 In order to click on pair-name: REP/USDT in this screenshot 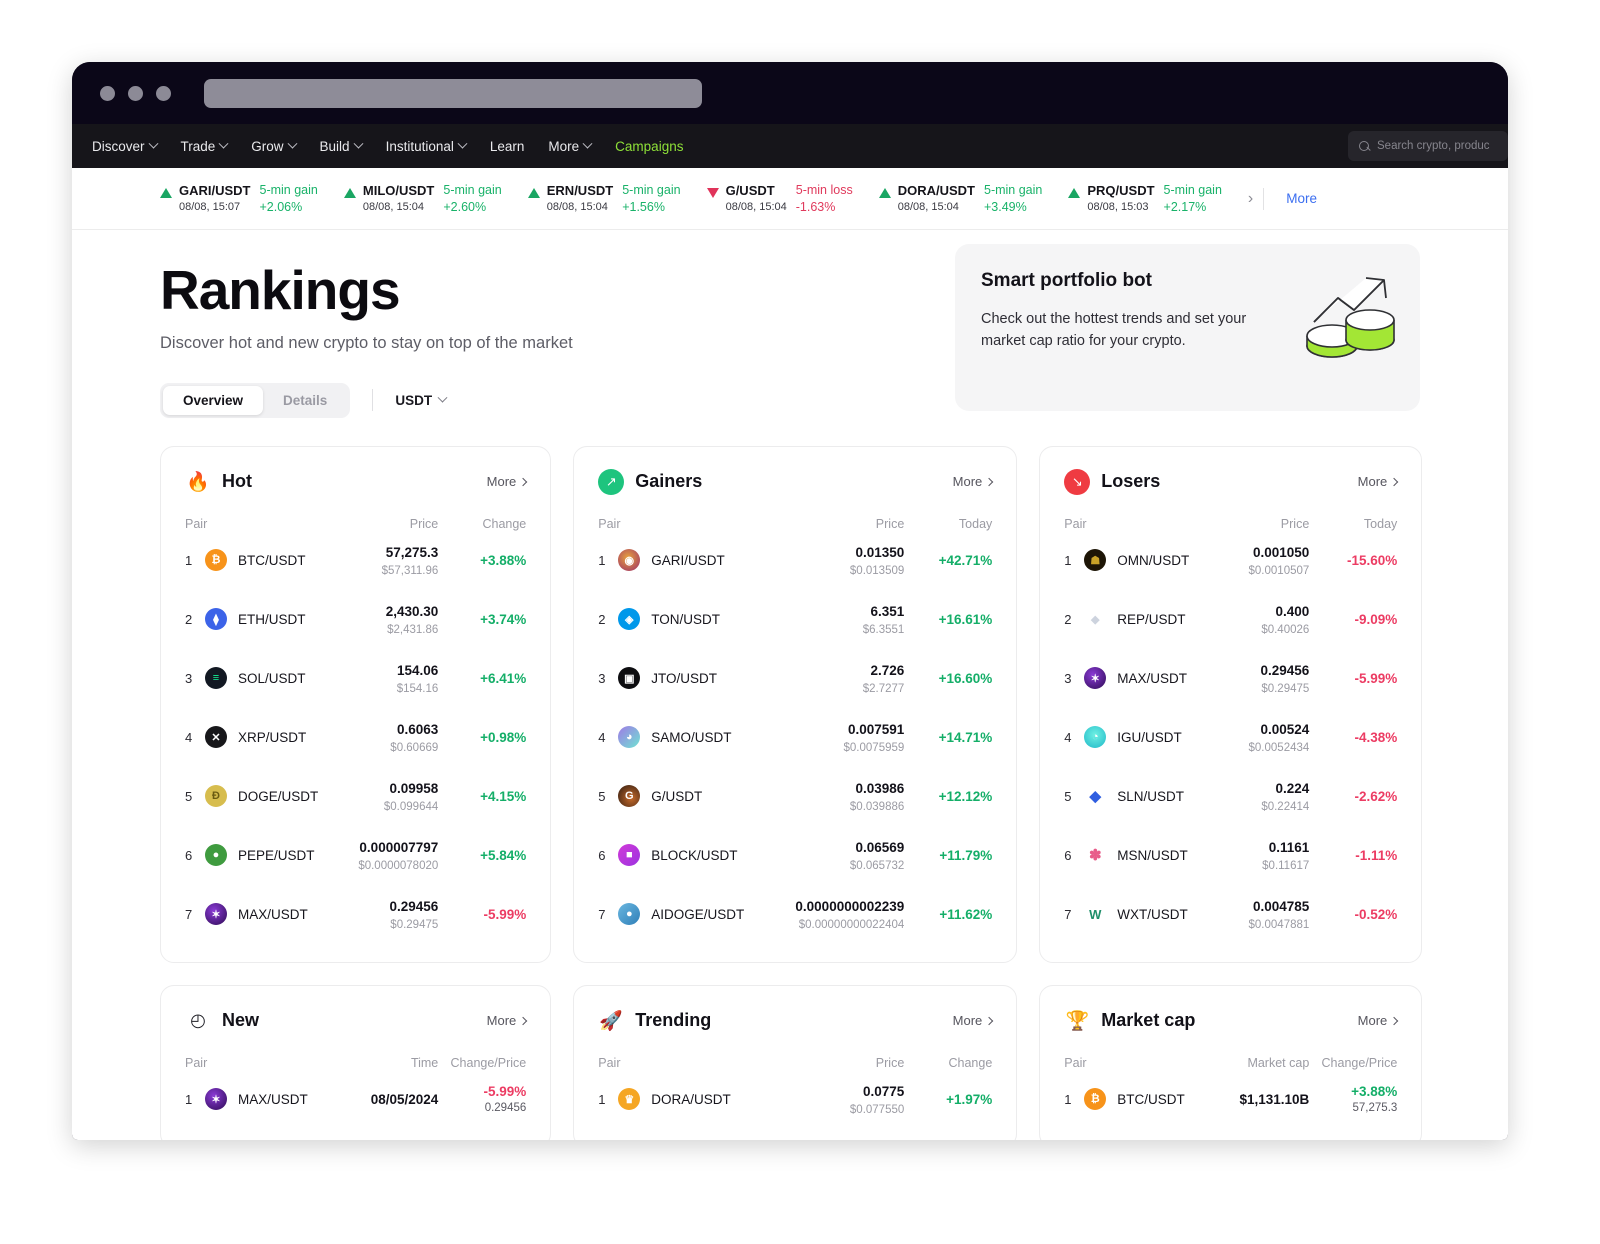, I will do `click(1151, 619)`.